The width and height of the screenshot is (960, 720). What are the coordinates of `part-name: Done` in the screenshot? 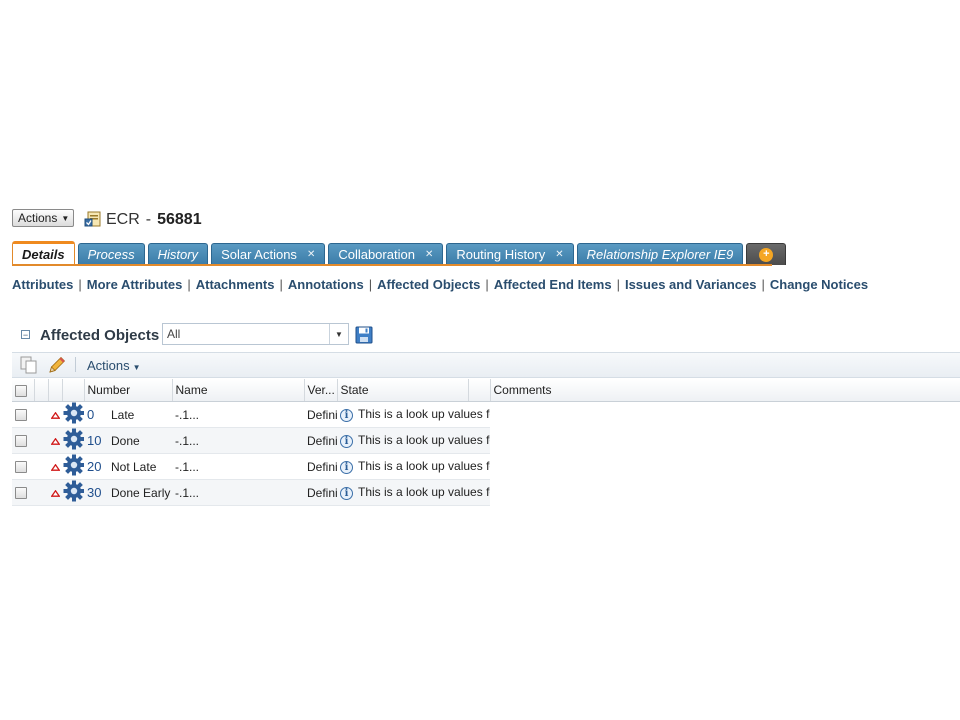 It's located at (140, 440).